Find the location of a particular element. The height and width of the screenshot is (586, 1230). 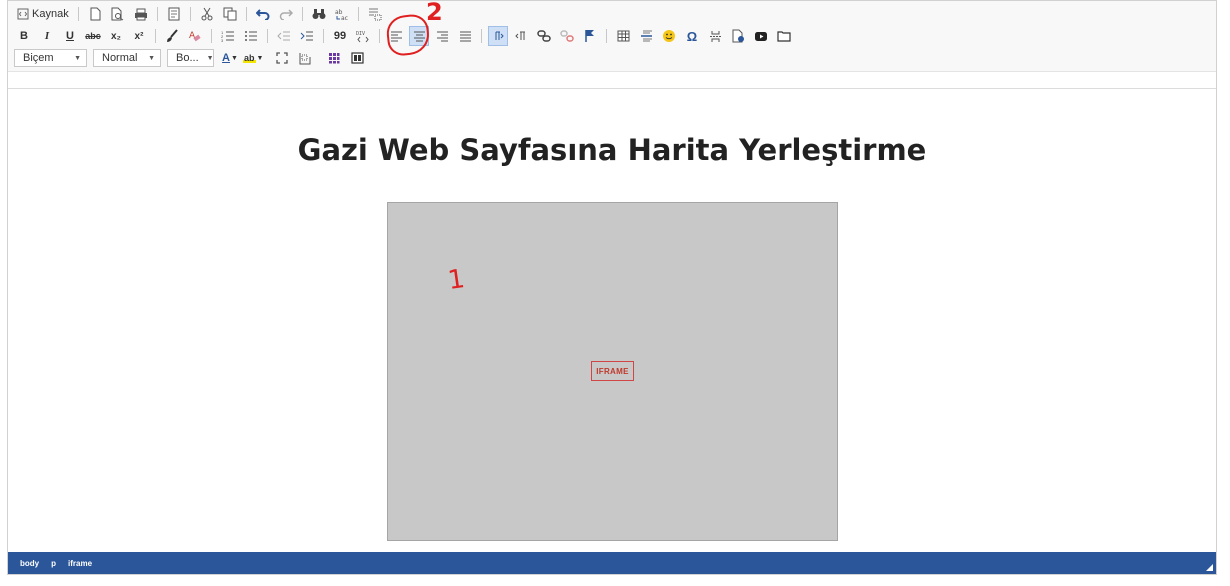

horizontal-rule-button is located at coordinates (646, 36).